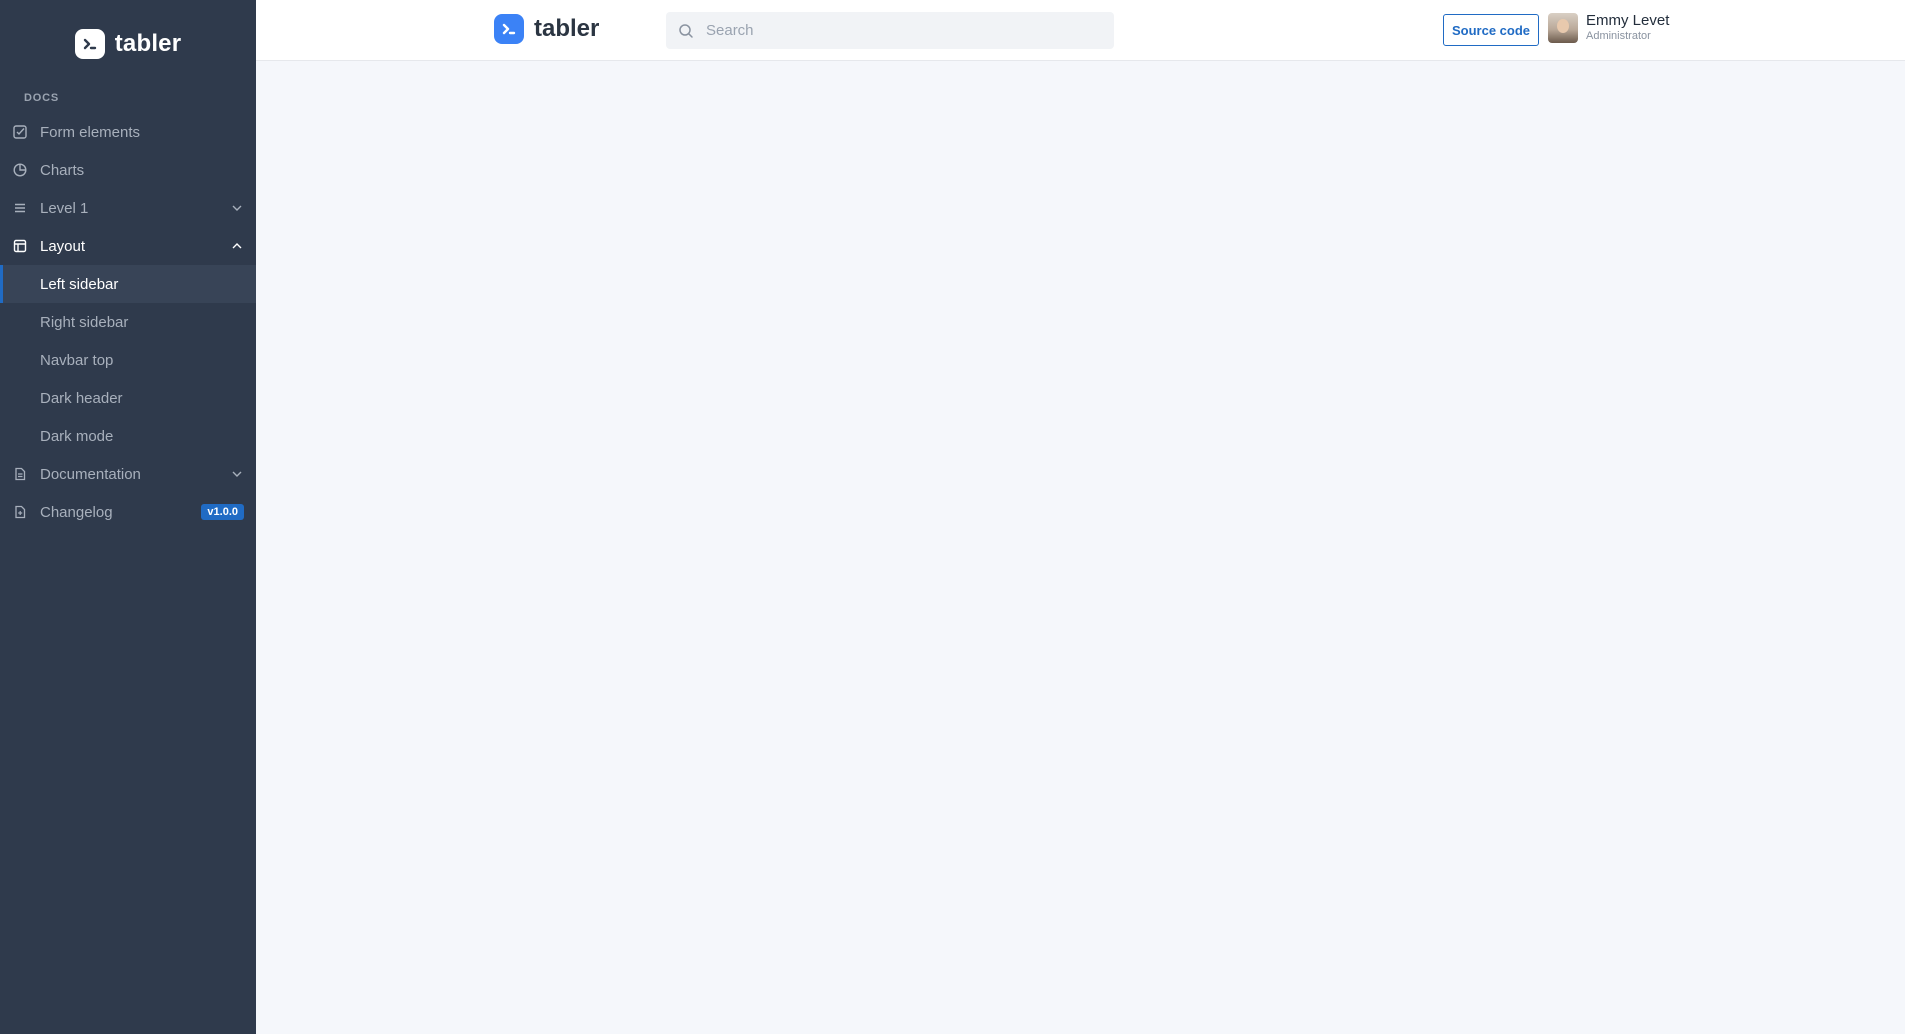  What do you see at coordinates (128, 360) in the screenshot?
I see `sidebar-subitem-navbar-top: Navbar top` at bounding box center [128, 360].